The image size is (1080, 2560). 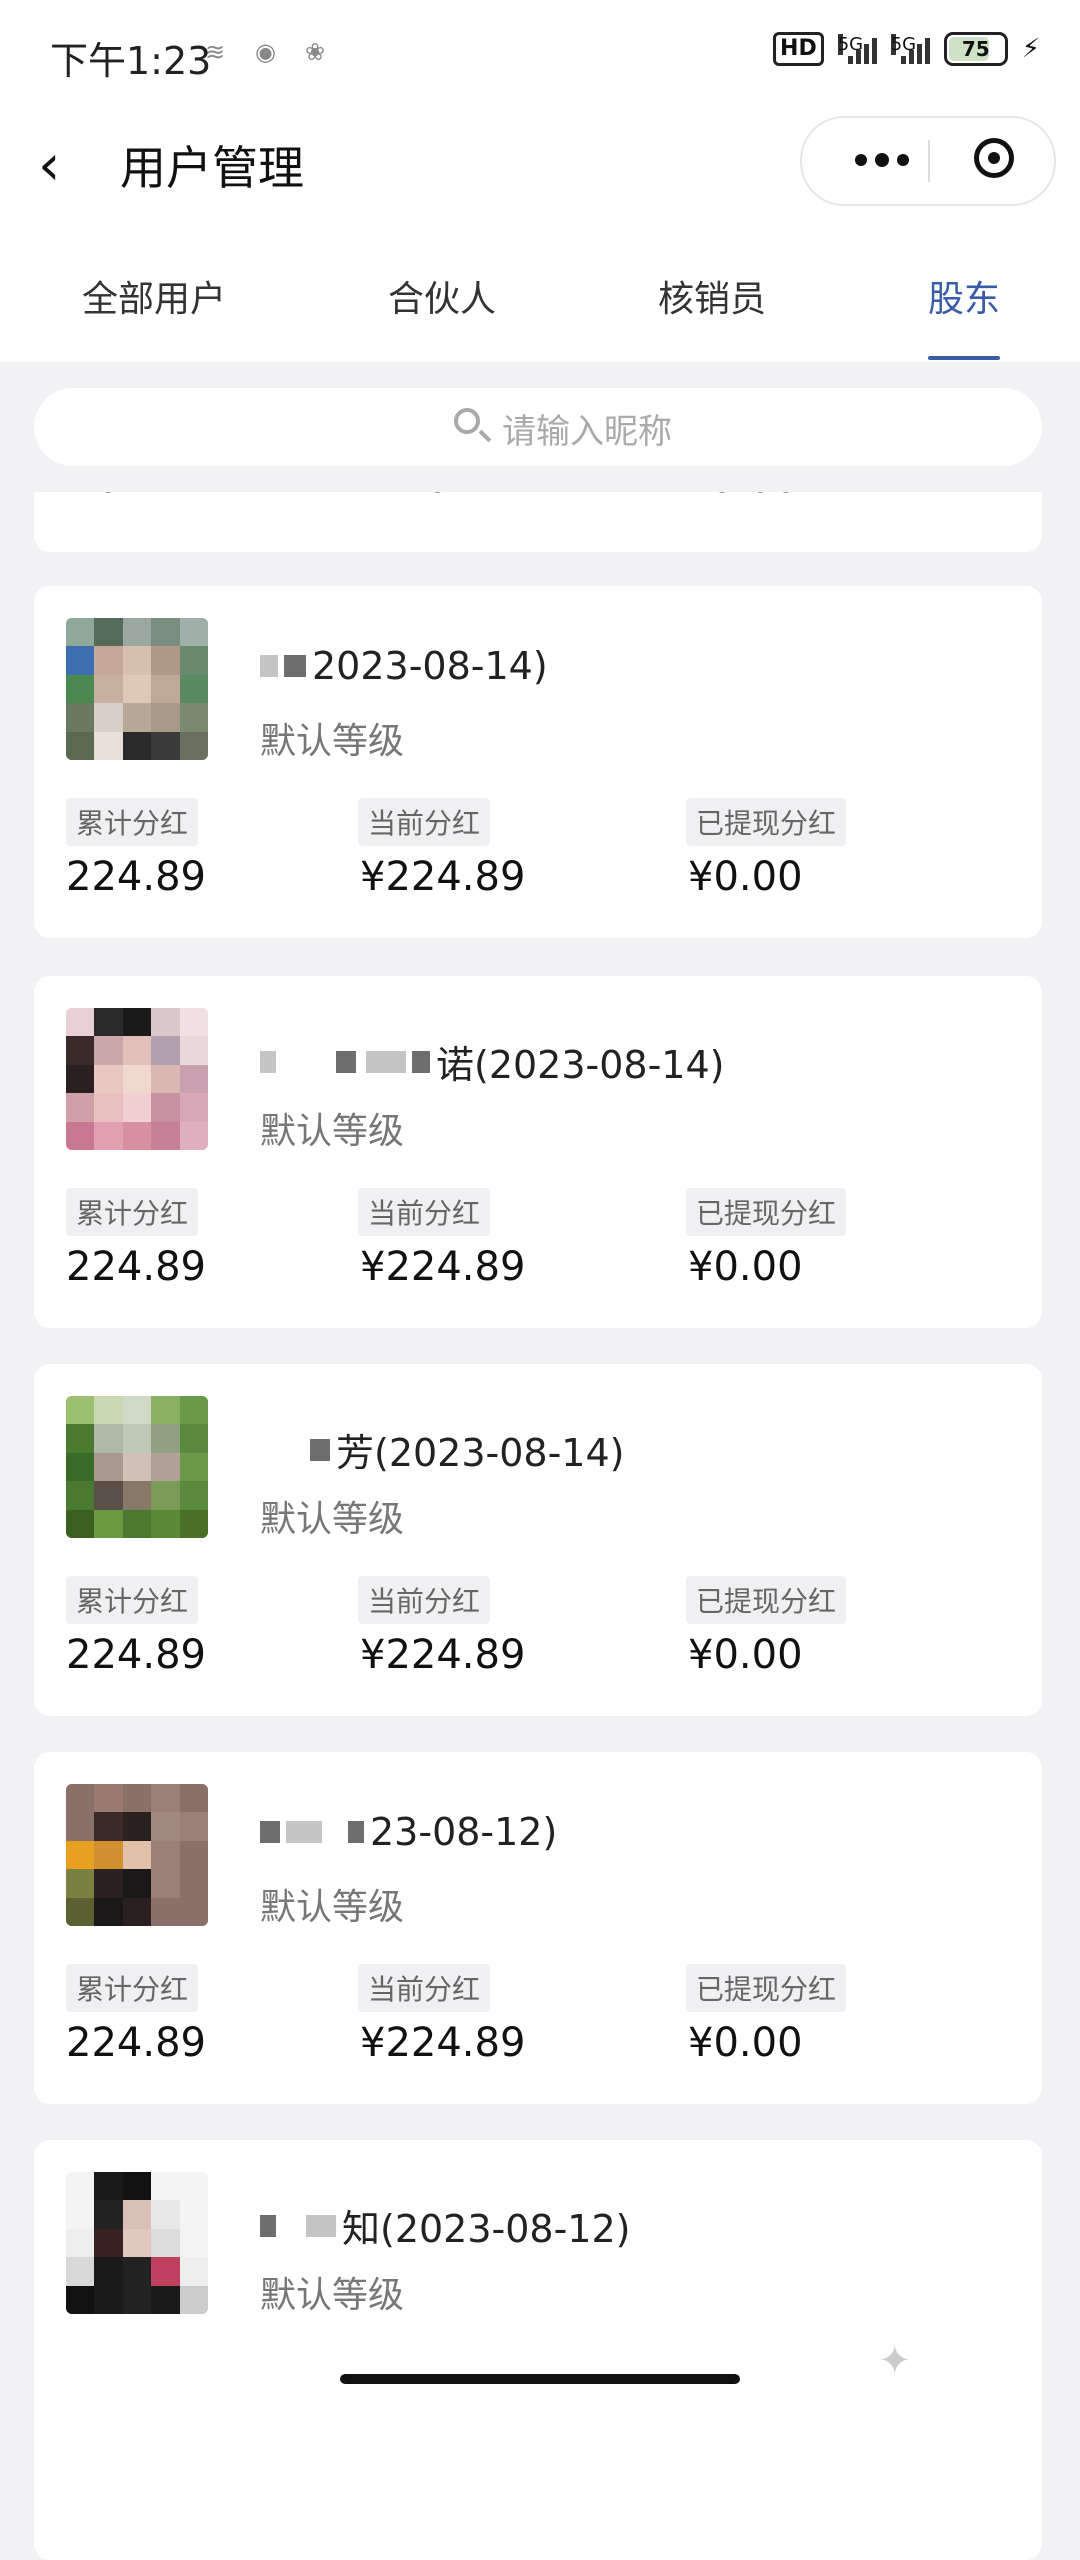 I want to click on hd-icon: HD, so click(x=798, y=49).